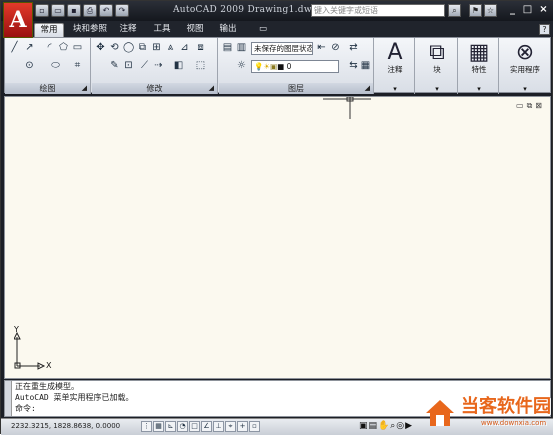 The width and height of the screenshot is (553, 435). What do you see at coordinates (230, 426) in the screenshot?
I see `dyn-icon: ⌖` at bounding box center [230, 426].